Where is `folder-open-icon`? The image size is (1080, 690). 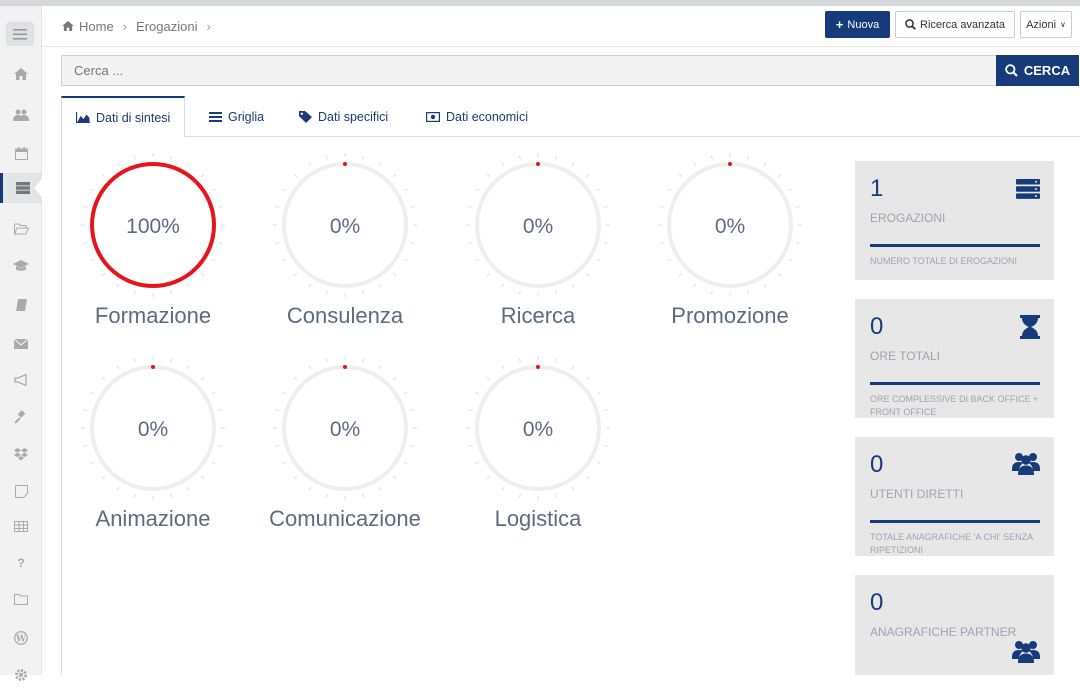 folder-open-icon is located at coordinates (21, 229).